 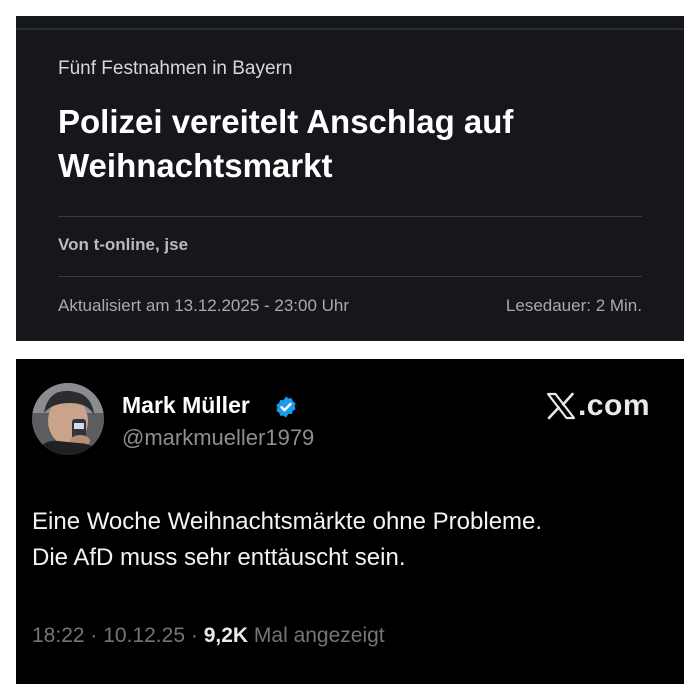 What do you see at coordinates (613, 405) in the screenshot?
I see `x-com-label: .com` at bounding box center [613, 405].